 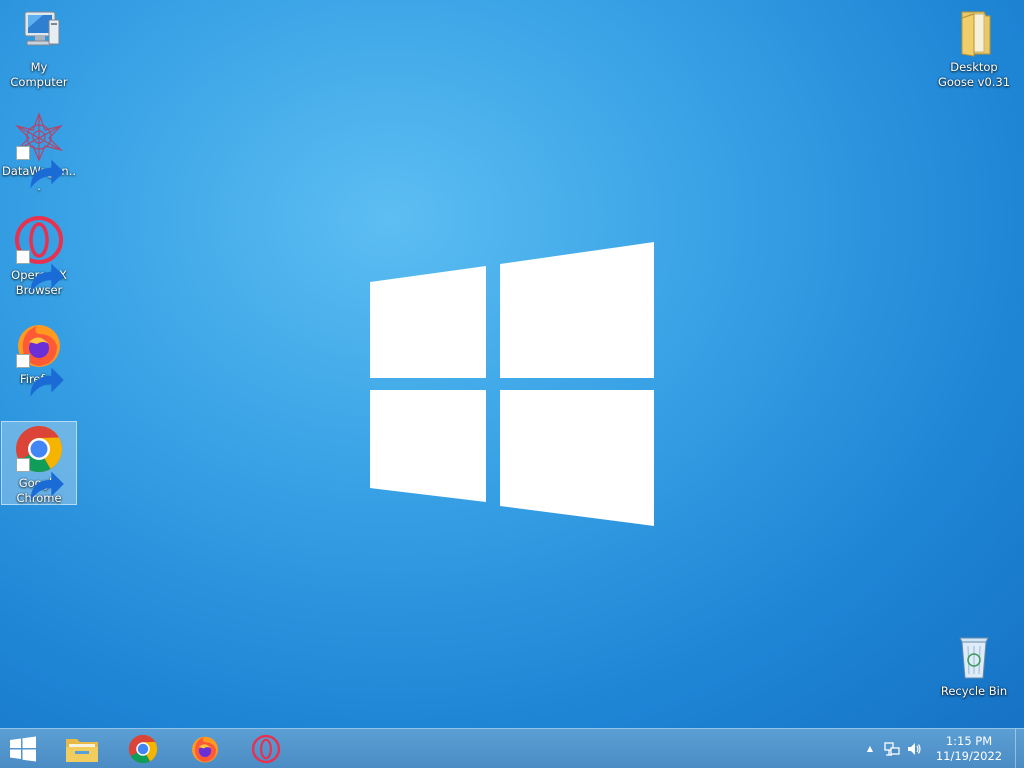 What do you see at coordinates (914, 749) in the screenshot?
I see `volume-icon` at bounding box center [914, 749].